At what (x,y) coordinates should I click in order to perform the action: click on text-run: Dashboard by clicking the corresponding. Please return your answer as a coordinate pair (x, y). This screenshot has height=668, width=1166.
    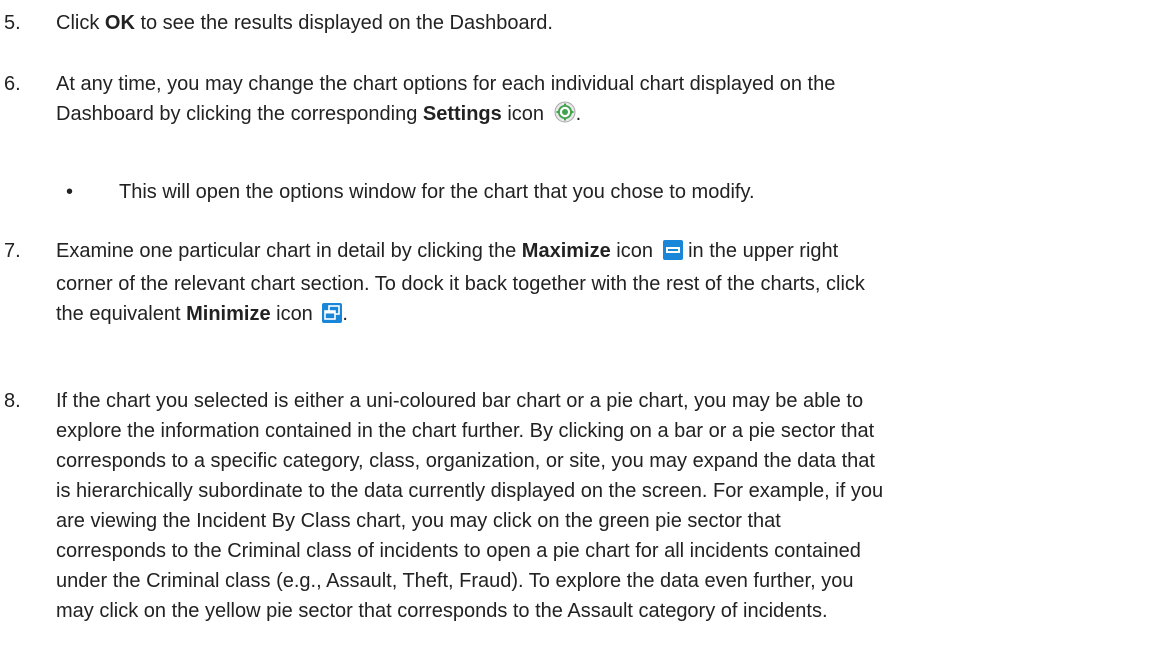
    Looking at the image, I should click on (239, 114).